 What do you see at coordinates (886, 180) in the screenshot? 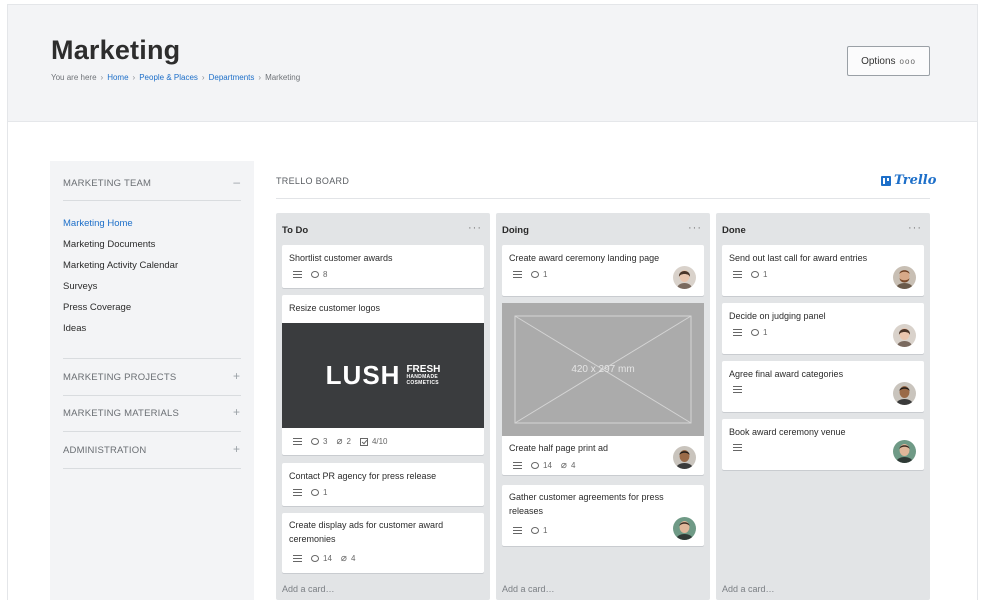
I see `trello-board-icon` at bounding box center [886, 180].